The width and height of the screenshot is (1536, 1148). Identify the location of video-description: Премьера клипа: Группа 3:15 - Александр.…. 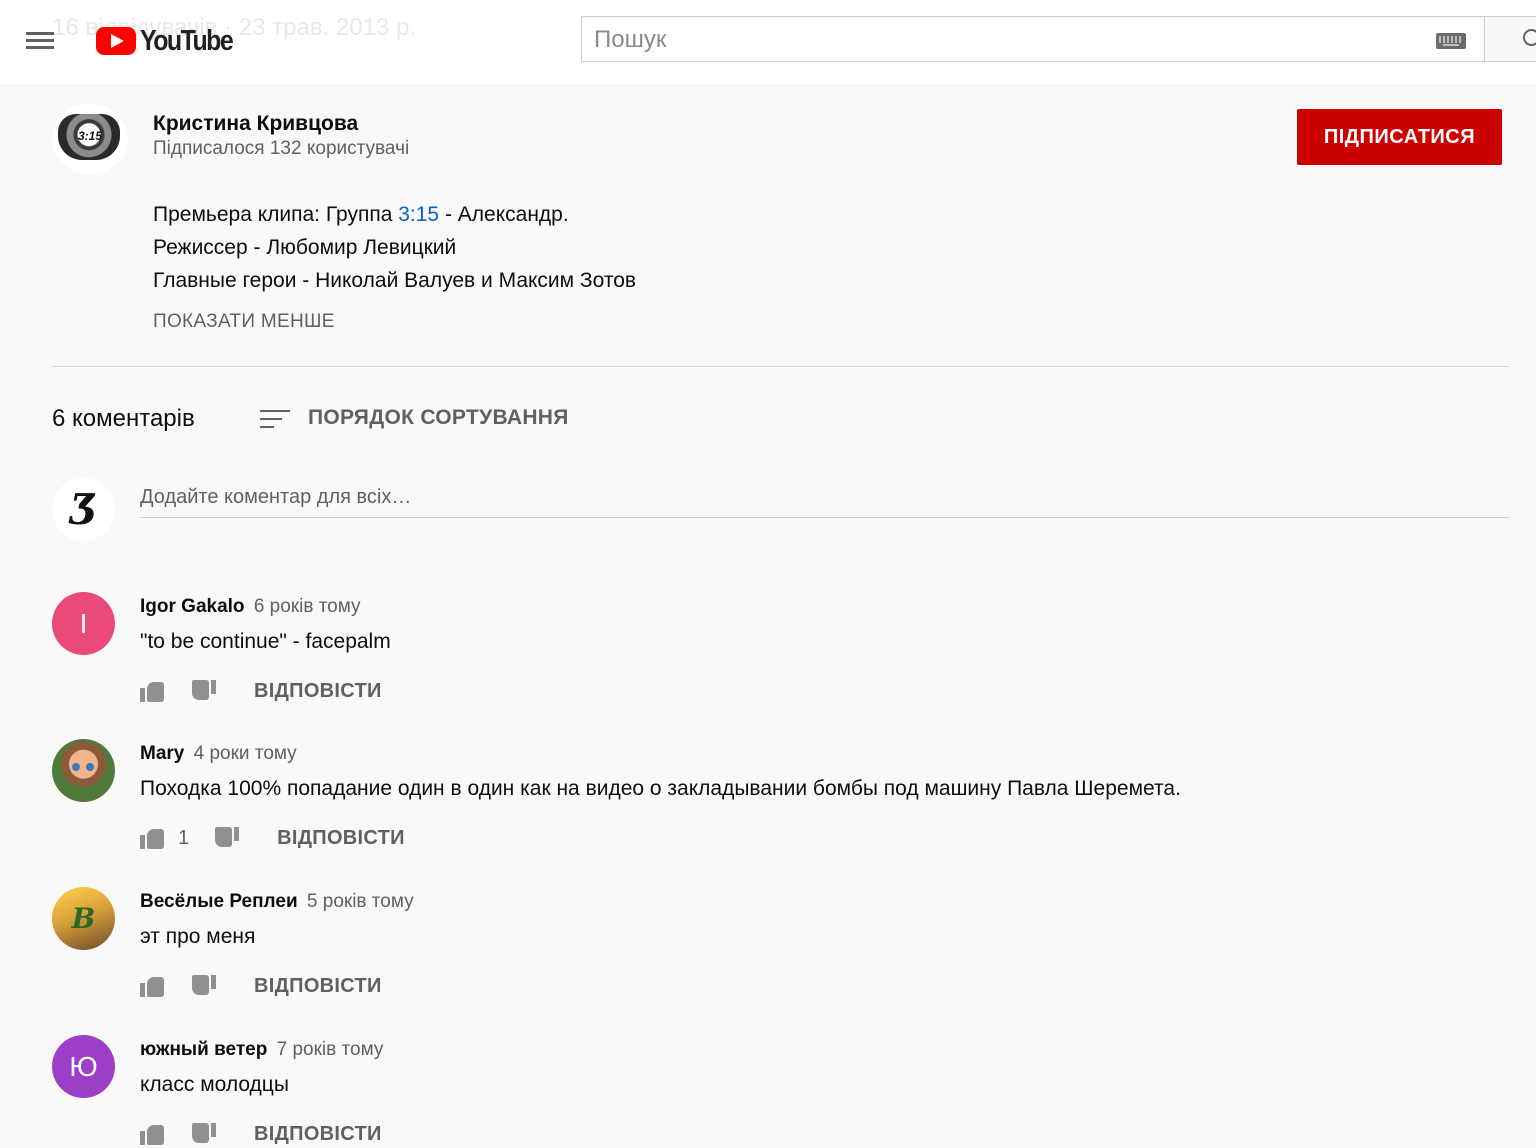
(394, 247).